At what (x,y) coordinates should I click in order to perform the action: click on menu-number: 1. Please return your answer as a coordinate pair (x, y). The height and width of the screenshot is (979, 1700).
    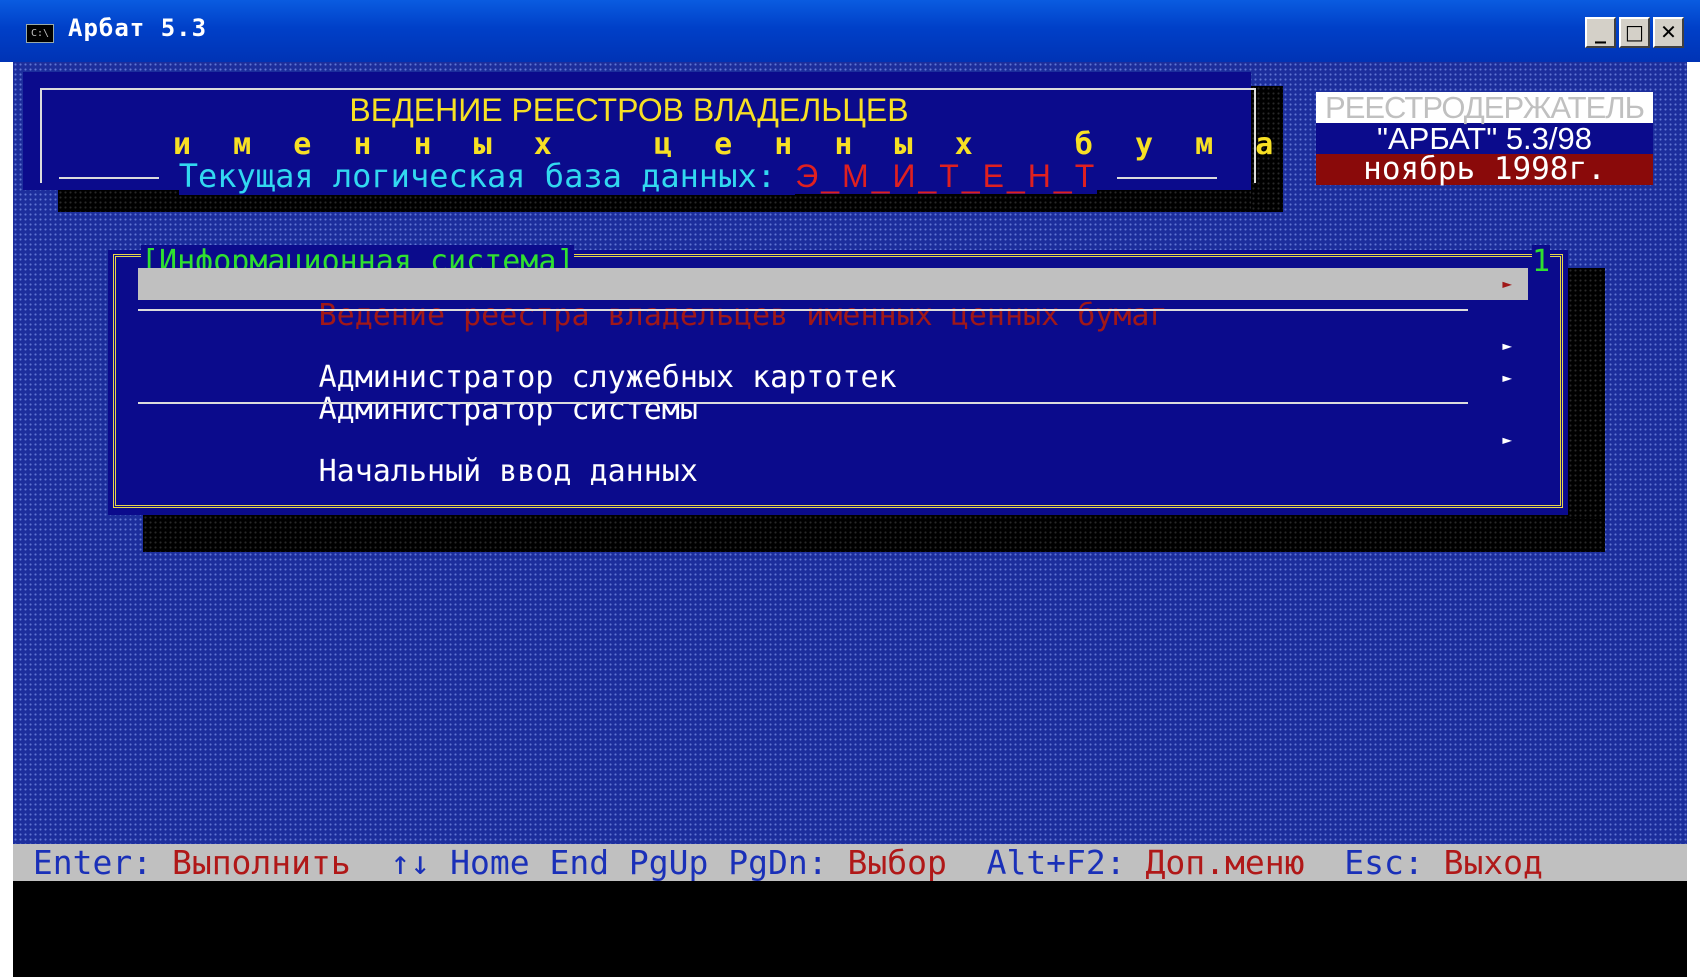
    Looking at the image, I should click on (1540, 261).